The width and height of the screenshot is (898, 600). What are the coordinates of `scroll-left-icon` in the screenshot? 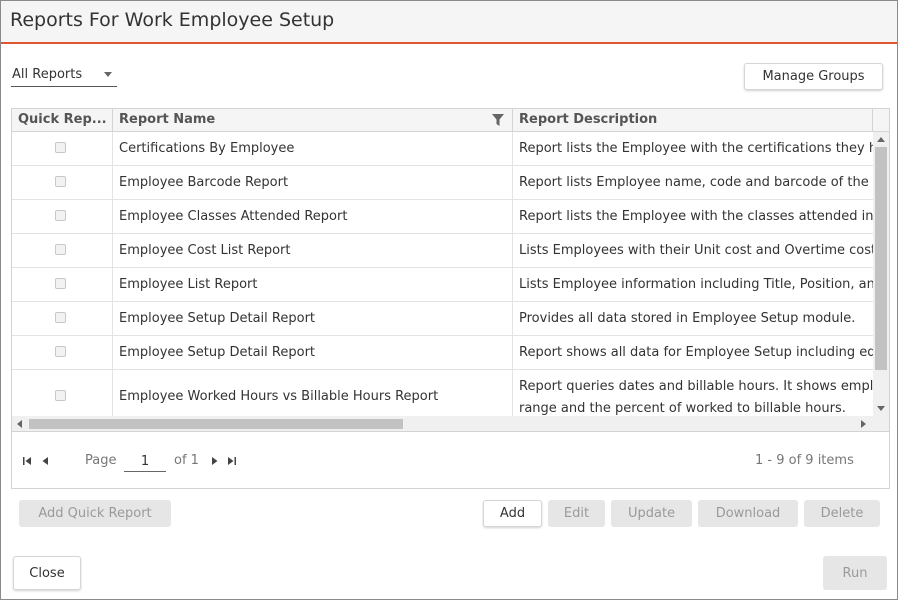 It's located at (19, 424).